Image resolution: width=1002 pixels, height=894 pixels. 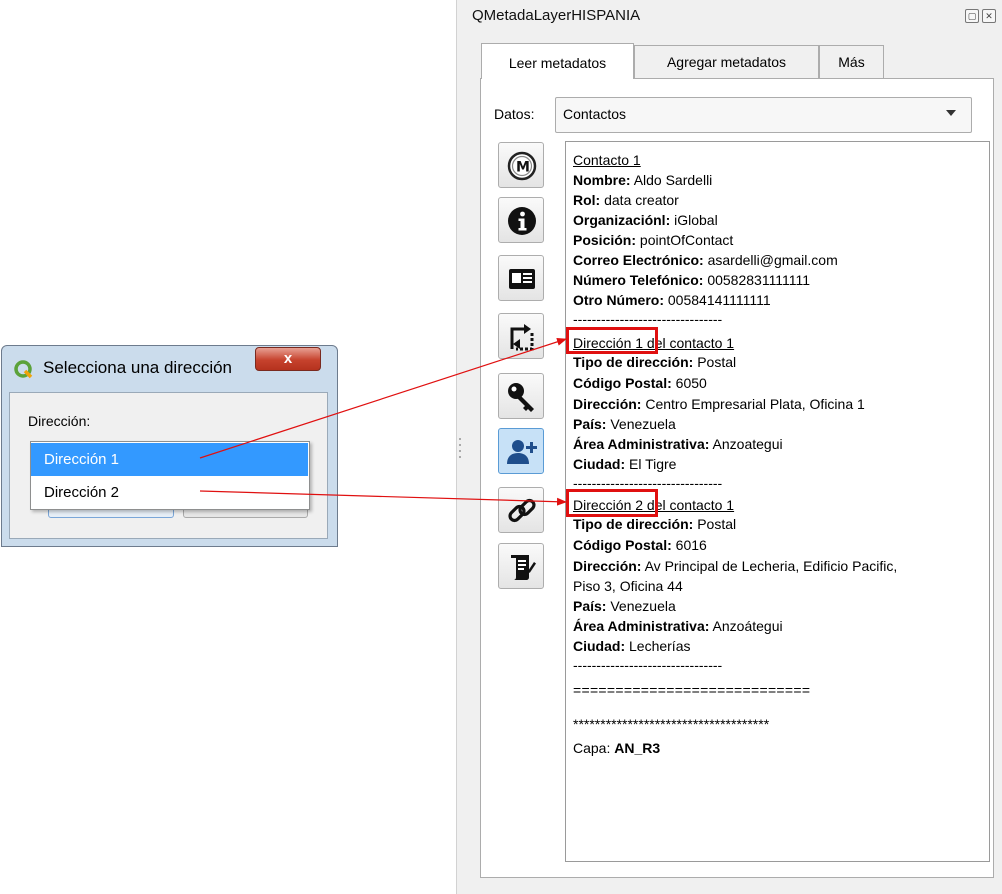 What do you see at coordinates (383, 498) in the screenshot?
I see `arrow-option2-to-address2` at bounding box center [383, 498].